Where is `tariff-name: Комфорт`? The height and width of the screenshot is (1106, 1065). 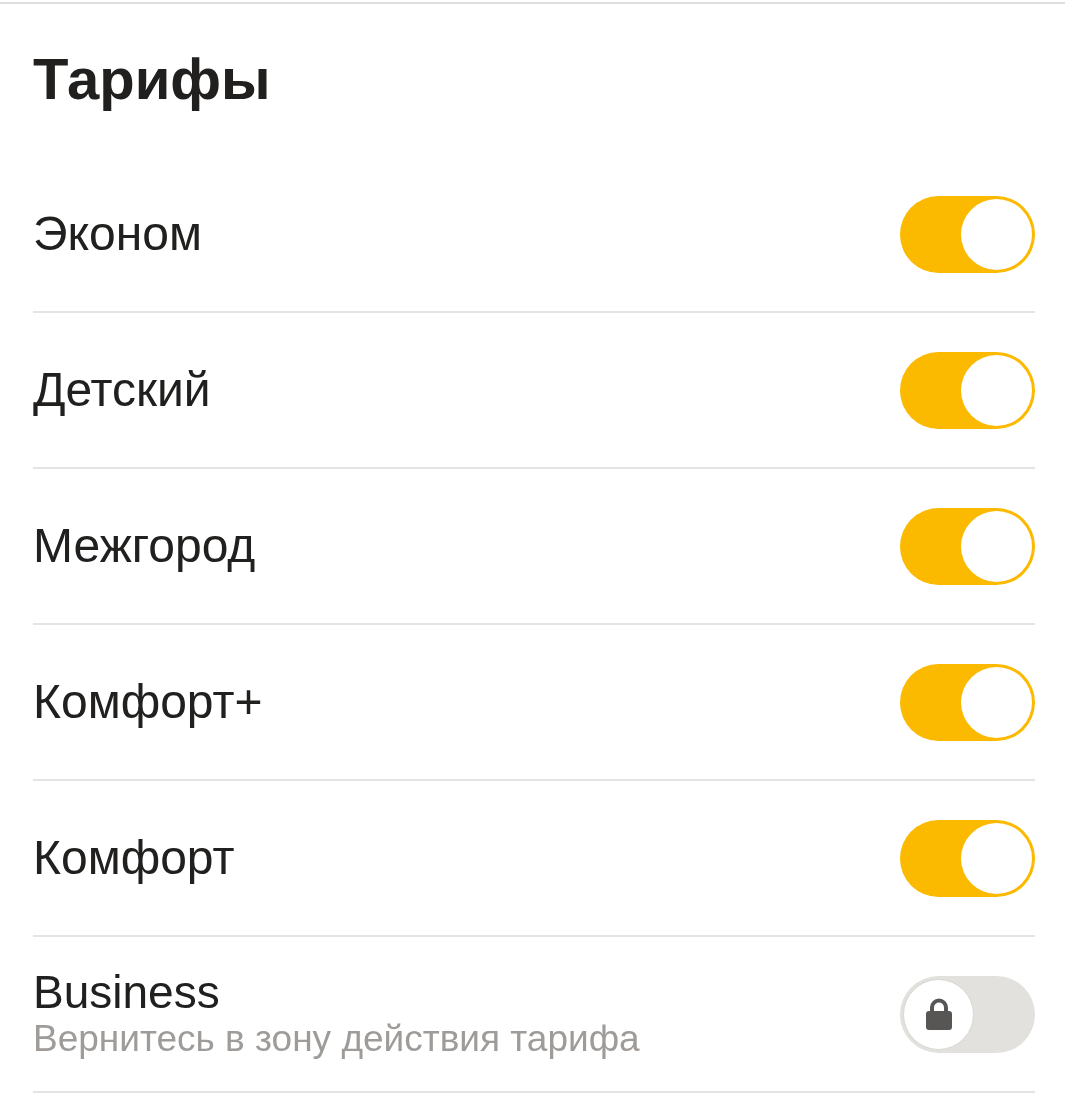
tariff-name: Комфорт is located at coordinates (134, 858).